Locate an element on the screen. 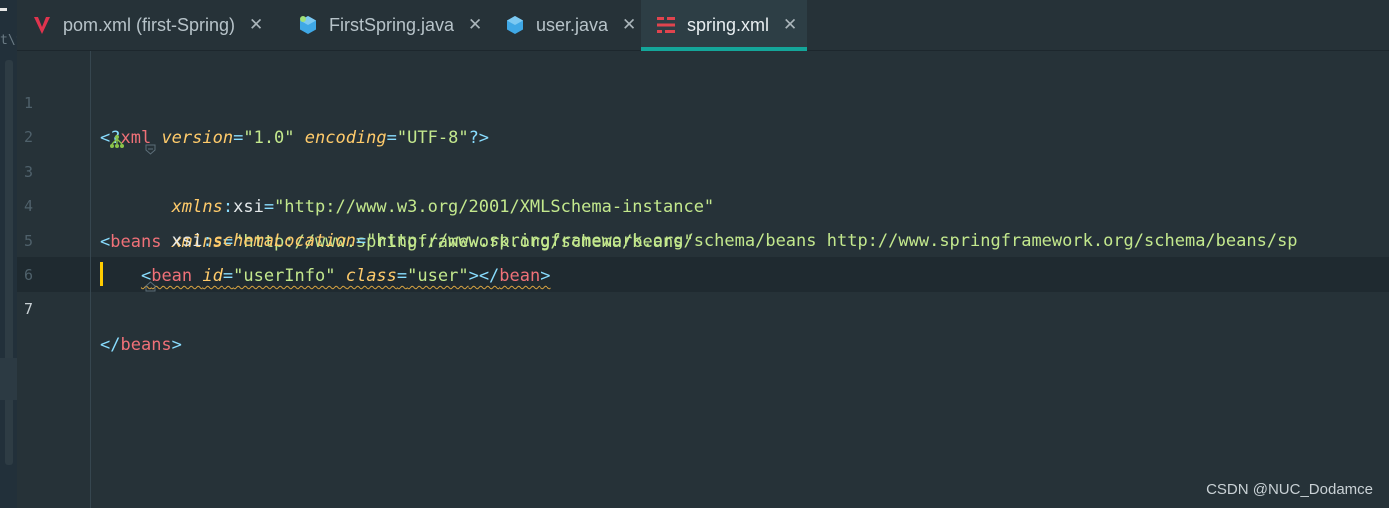 The width and height of the screenshot is (1389, 508). spring-bean-hierarchy-icon is located at coordinates (86, 121).